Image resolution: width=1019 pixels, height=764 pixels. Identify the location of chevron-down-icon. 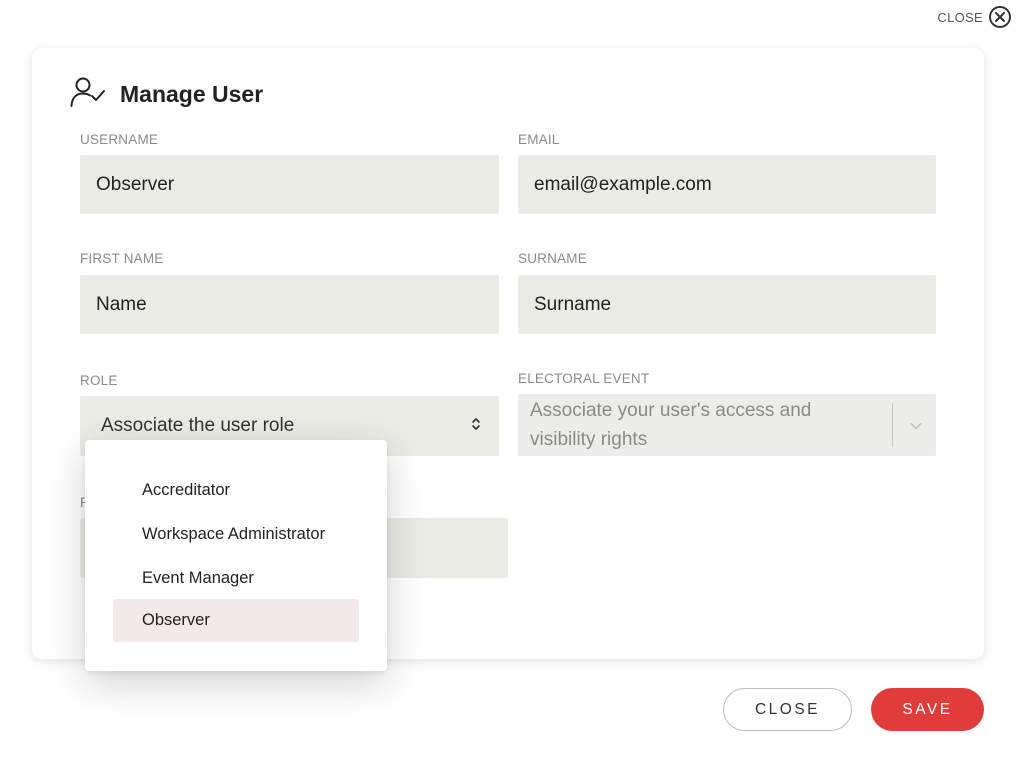
(916, 425).